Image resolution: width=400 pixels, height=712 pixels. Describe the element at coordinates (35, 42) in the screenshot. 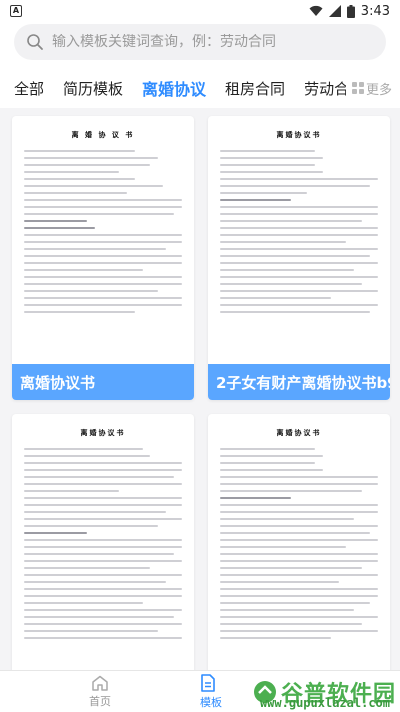

I see `search-icon` at that location.